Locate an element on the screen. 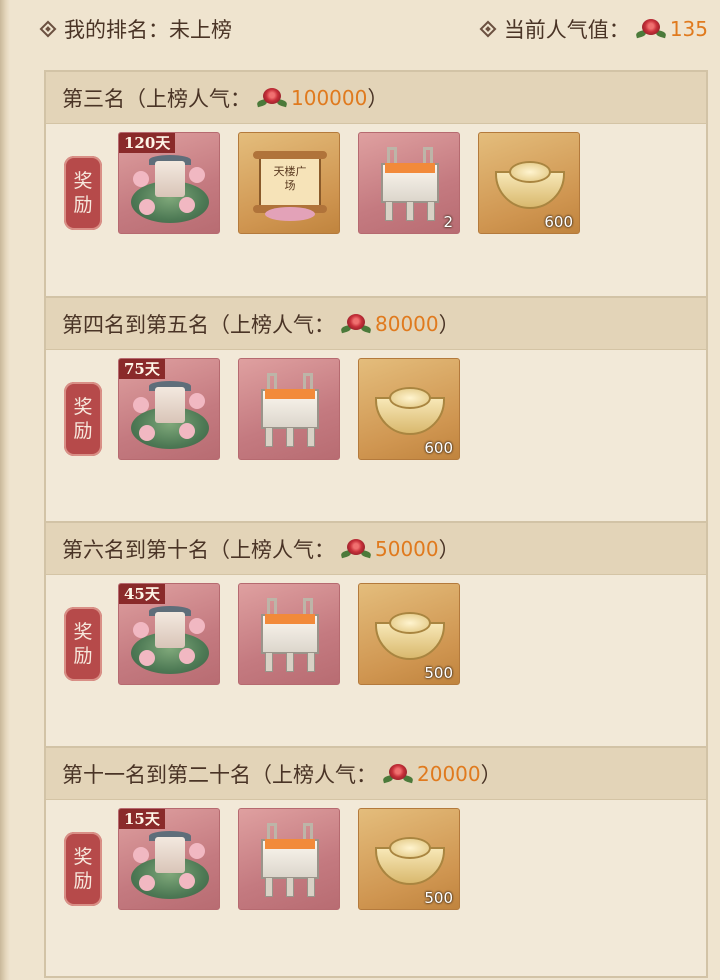 The height and width of the screenshot is (980, 720). popularity-label: 当前人气值： is located at coordinates (566, 30).